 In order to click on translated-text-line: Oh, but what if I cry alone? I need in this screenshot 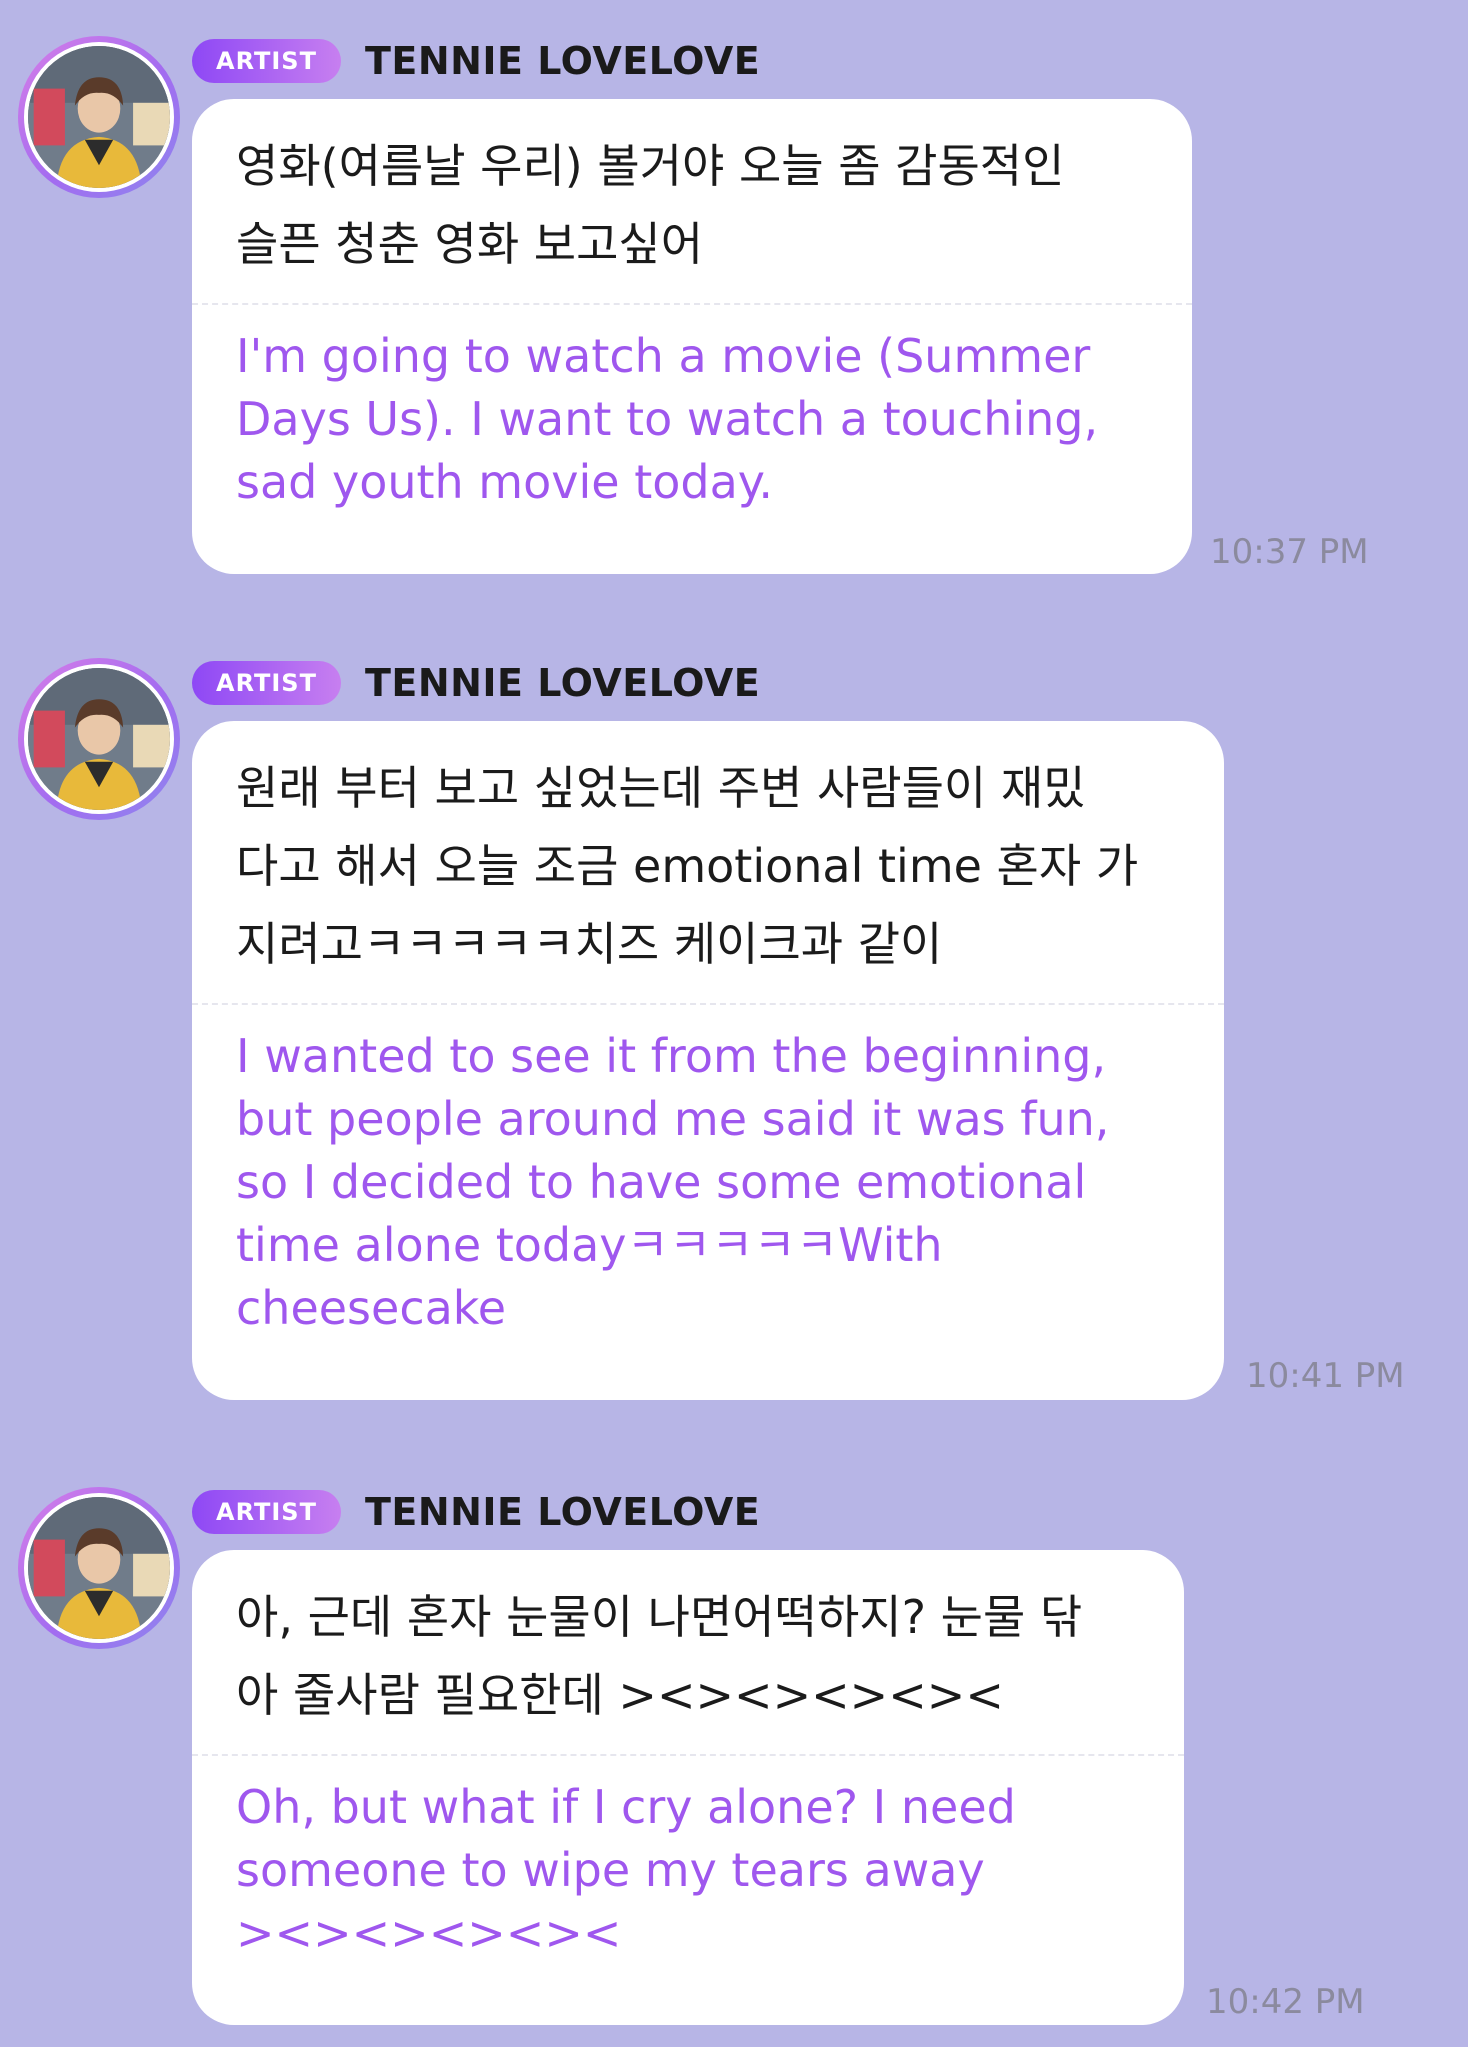, I will do `click(626, 1807)`.